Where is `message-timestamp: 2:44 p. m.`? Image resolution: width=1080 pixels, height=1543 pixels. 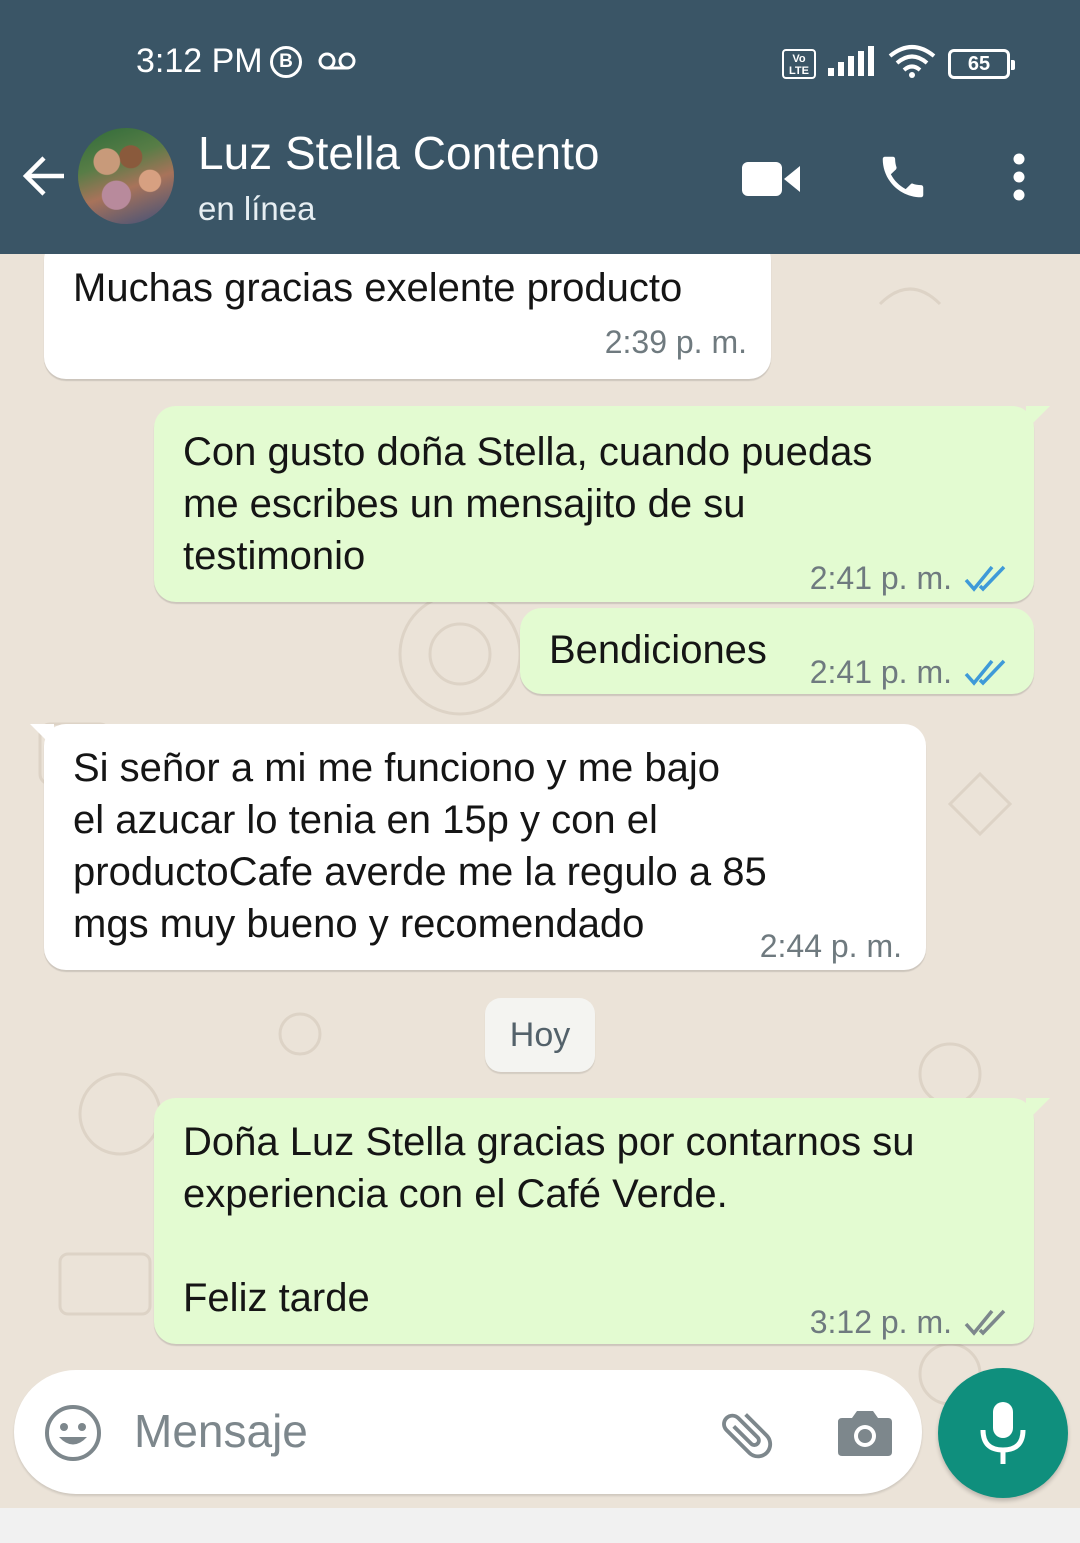 message-timestamp: 2:44 p. m. is located at coordinates (830, 946).